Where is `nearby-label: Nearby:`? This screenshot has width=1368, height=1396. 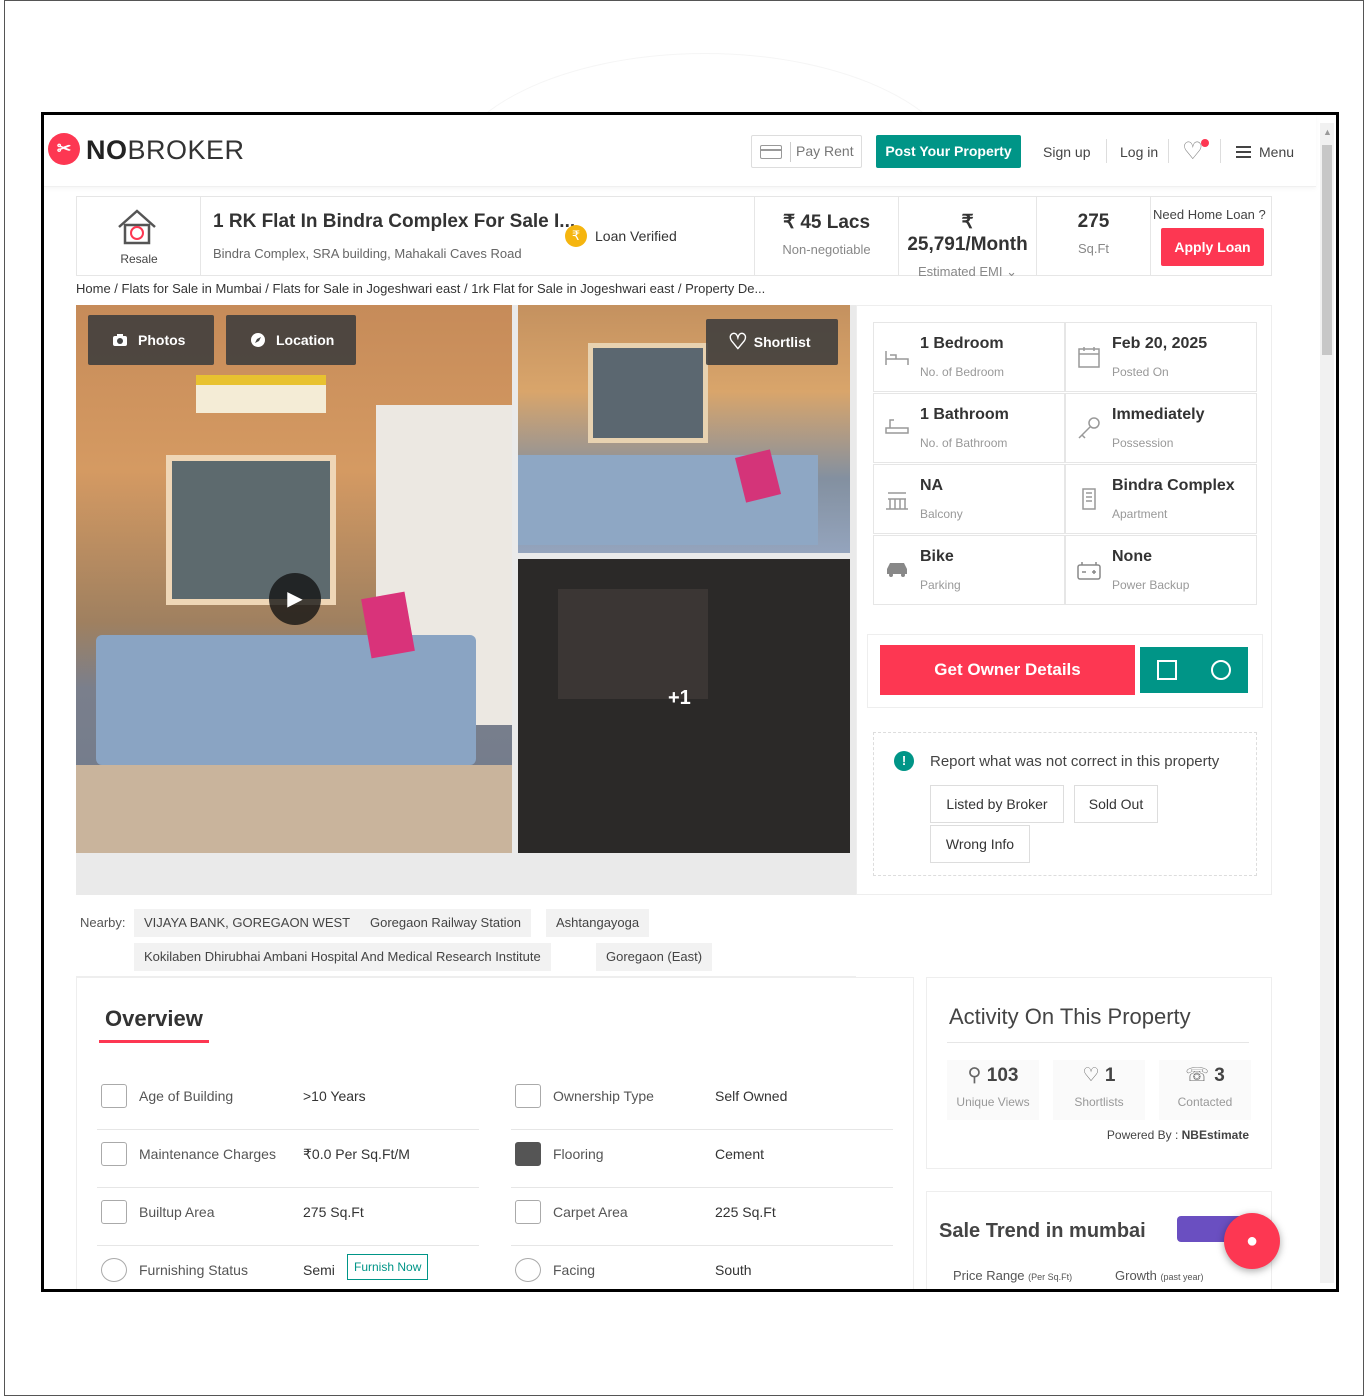 nearby-label: Nearby: is located at coordinates (103, 922).